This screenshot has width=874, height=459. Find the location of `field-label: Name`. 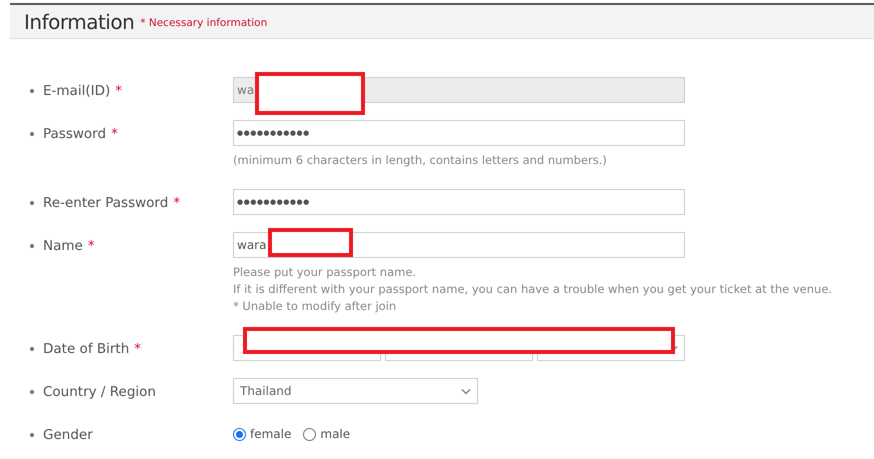

field-label: Name is located at coordinates (63, 246).